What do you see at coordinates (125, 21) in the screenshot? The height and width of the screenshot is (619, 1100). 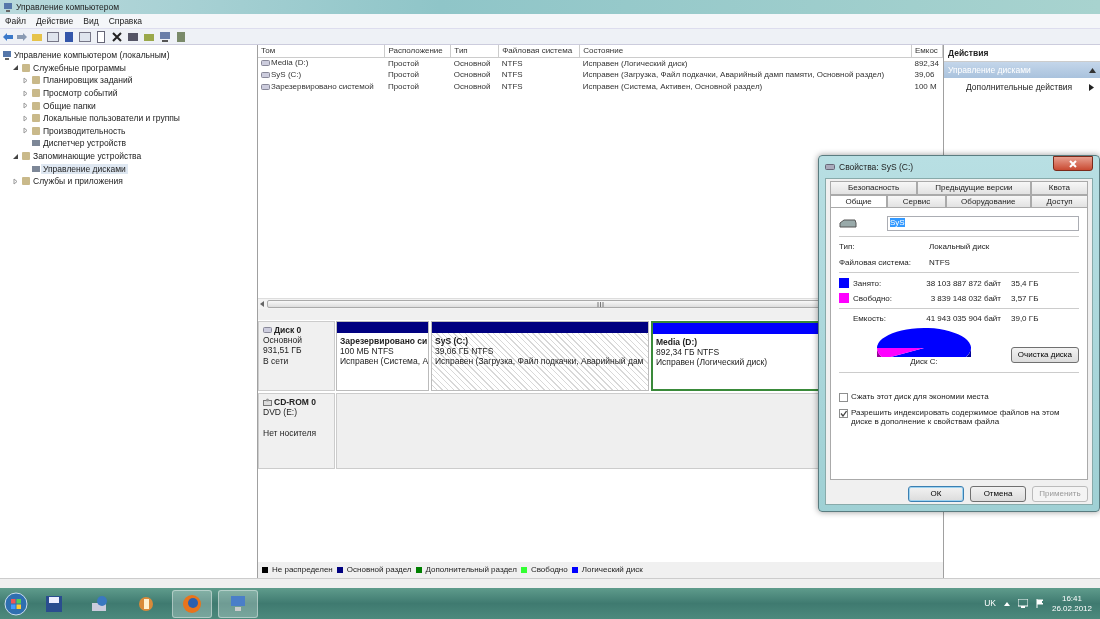 I see `menu-item: Справка` at bounding box center [125, 21].